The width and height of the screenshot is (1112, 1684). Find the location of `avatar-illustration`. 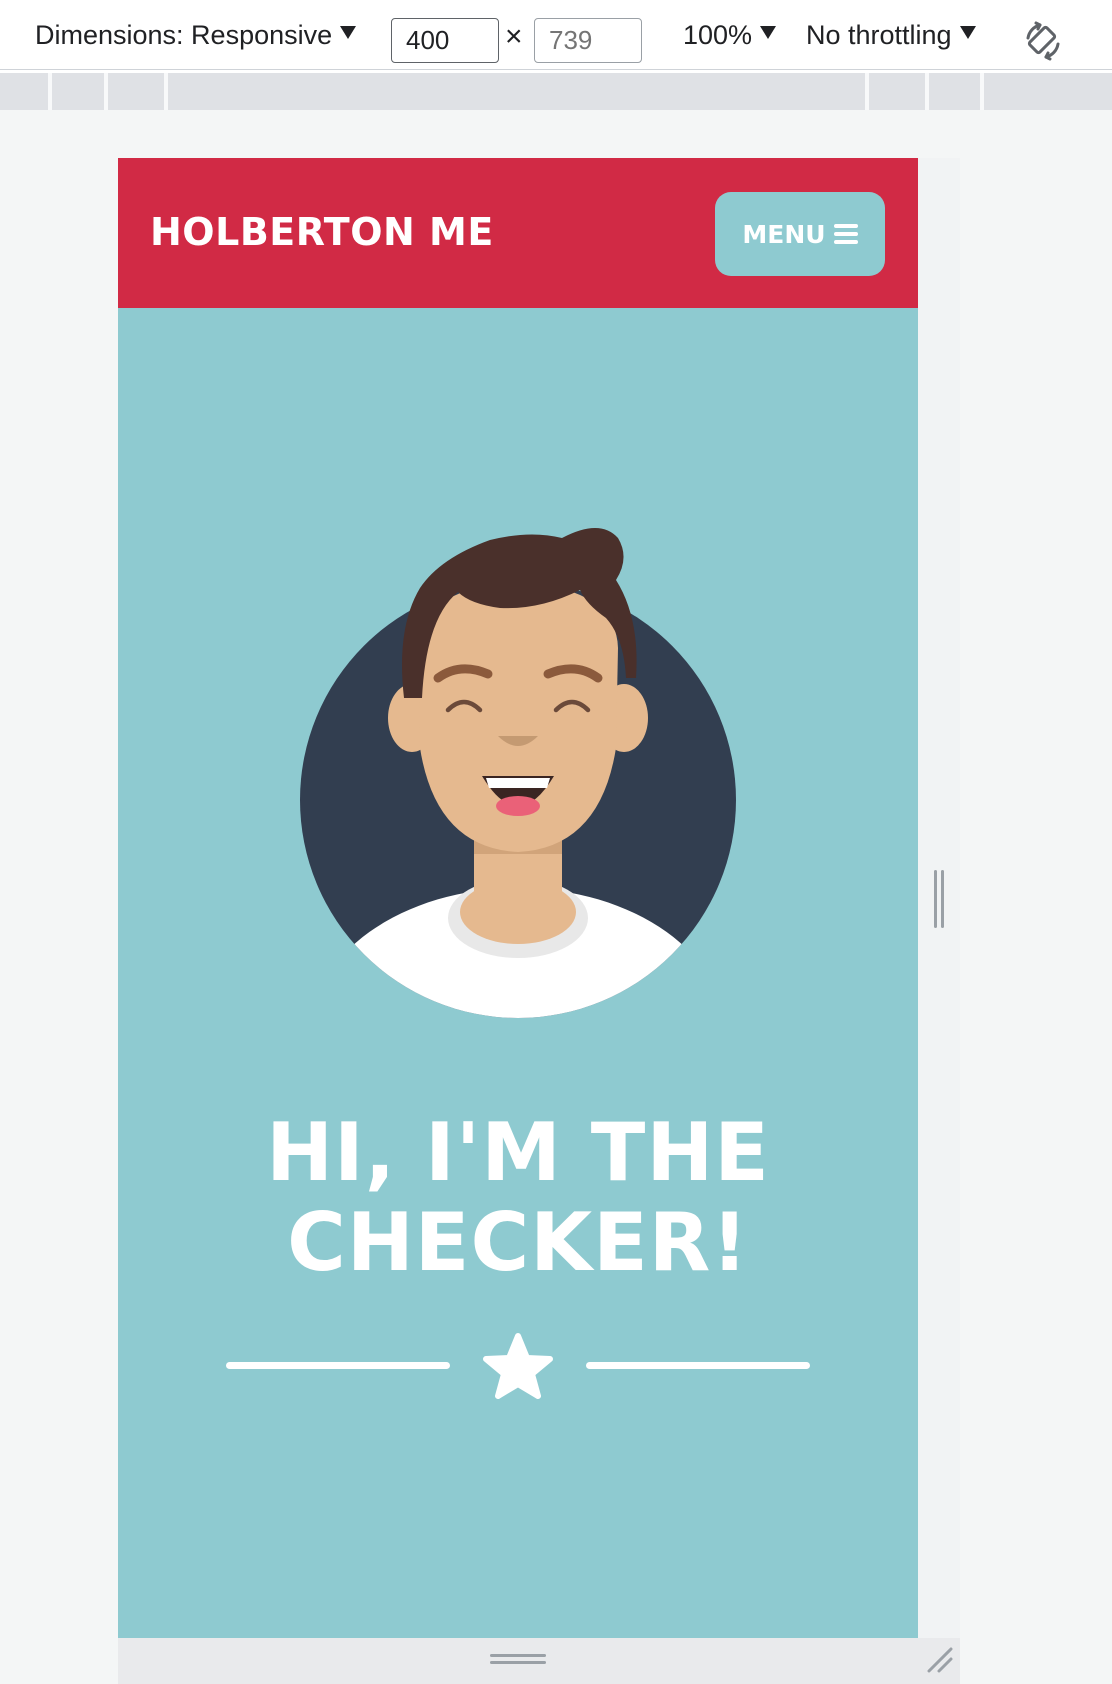

avatar-illustration is located at coordinates (518, 773).